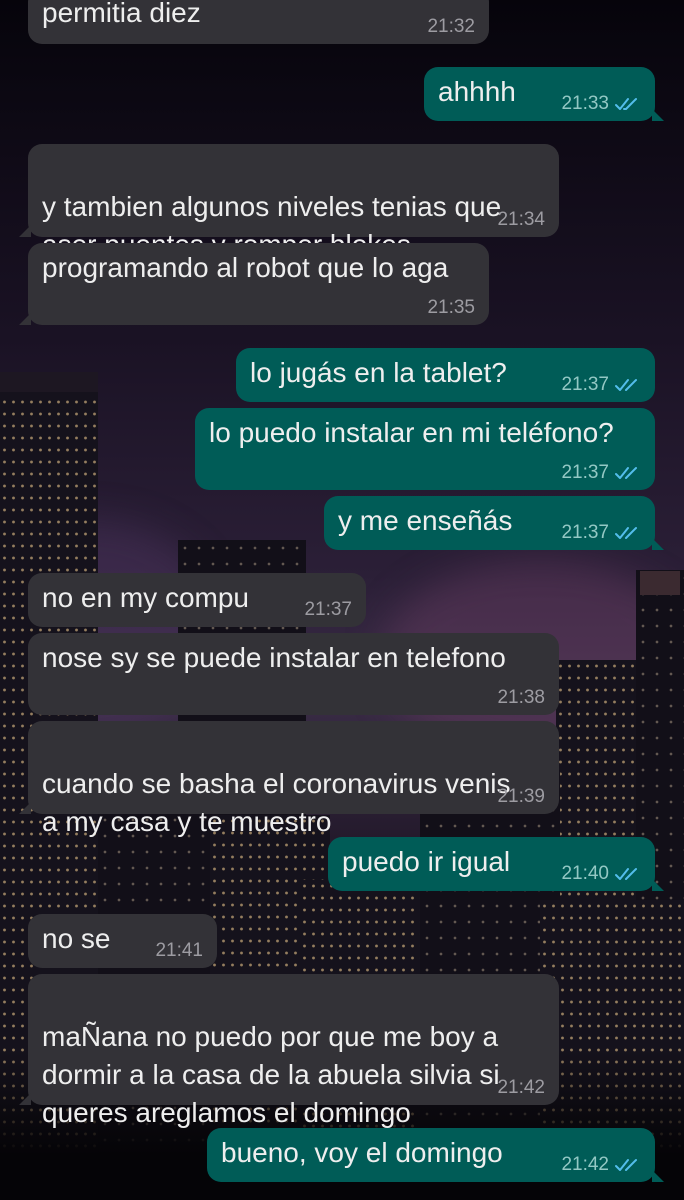 This screenshot has width=684, height=1200. Describe the element at coordinates (521, 219) in the screenshot. I see `message-time: 21:34` at that location.